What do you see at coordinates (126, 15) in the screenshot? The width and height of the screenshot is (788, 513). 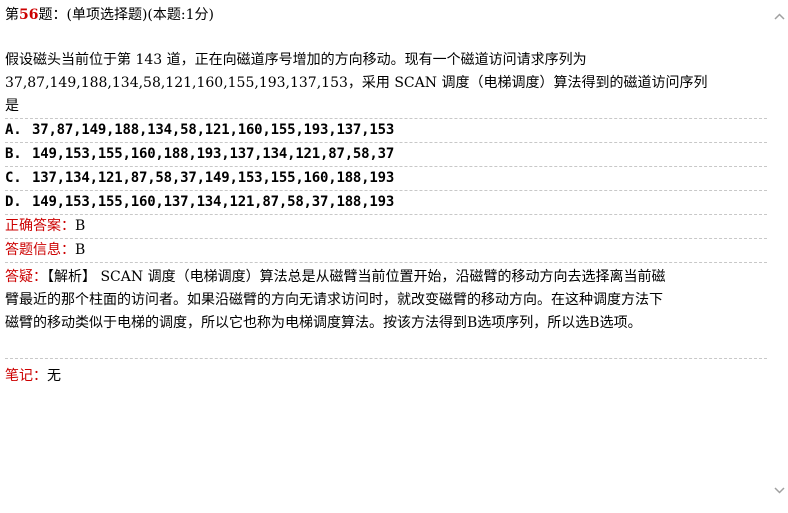 I see `question-type: 题：(单项选择题)(本题:1分)` at bounding box center [126, 15].